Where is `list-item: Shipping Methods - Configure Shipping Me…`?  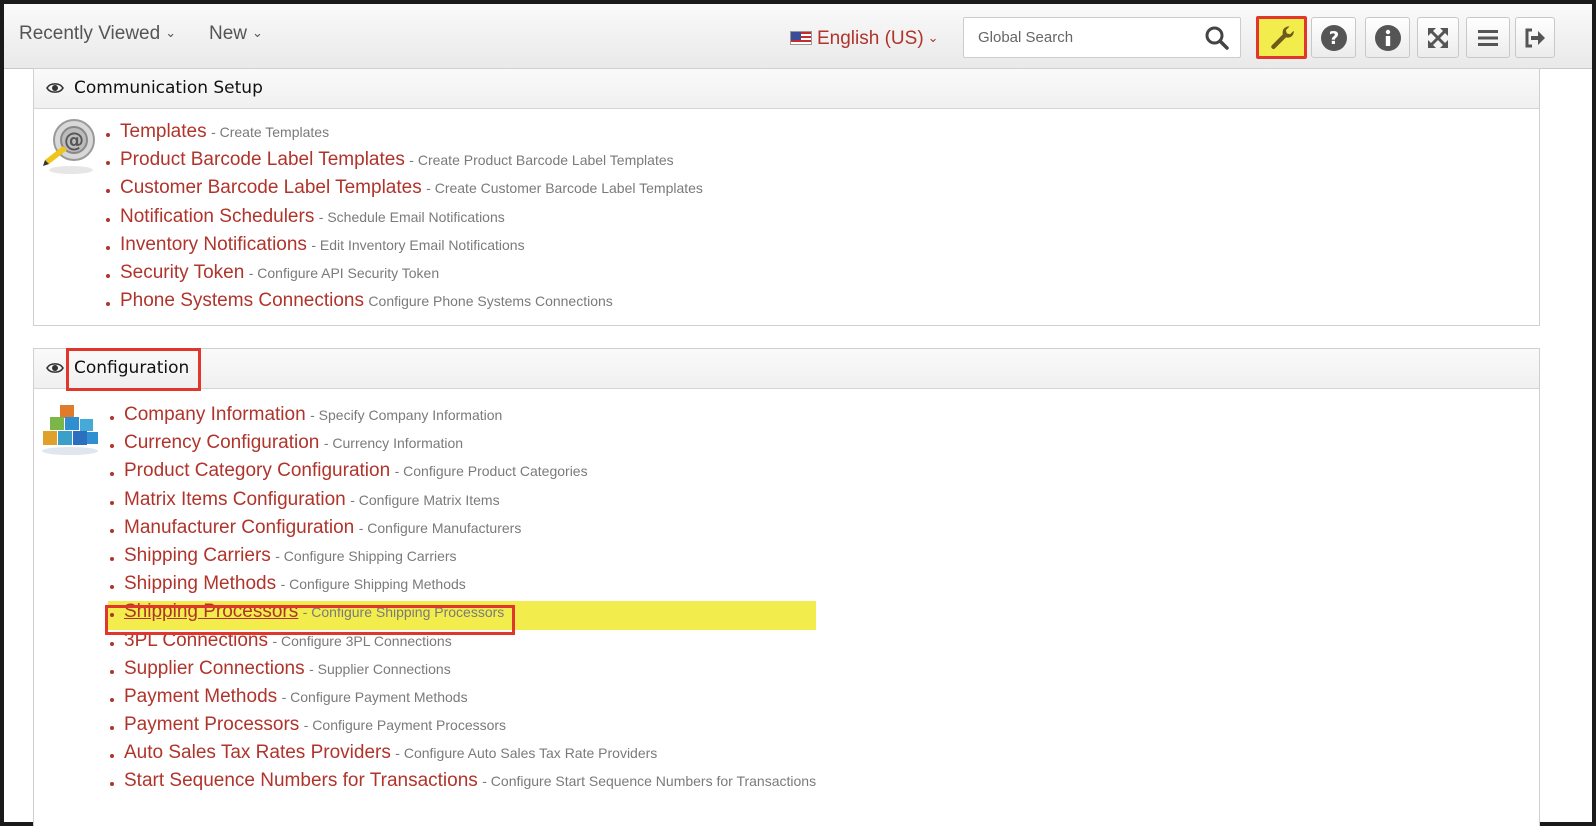 list-item: Shipping Methods - Configure Shipping Me… is located at coordinates (462, 587).